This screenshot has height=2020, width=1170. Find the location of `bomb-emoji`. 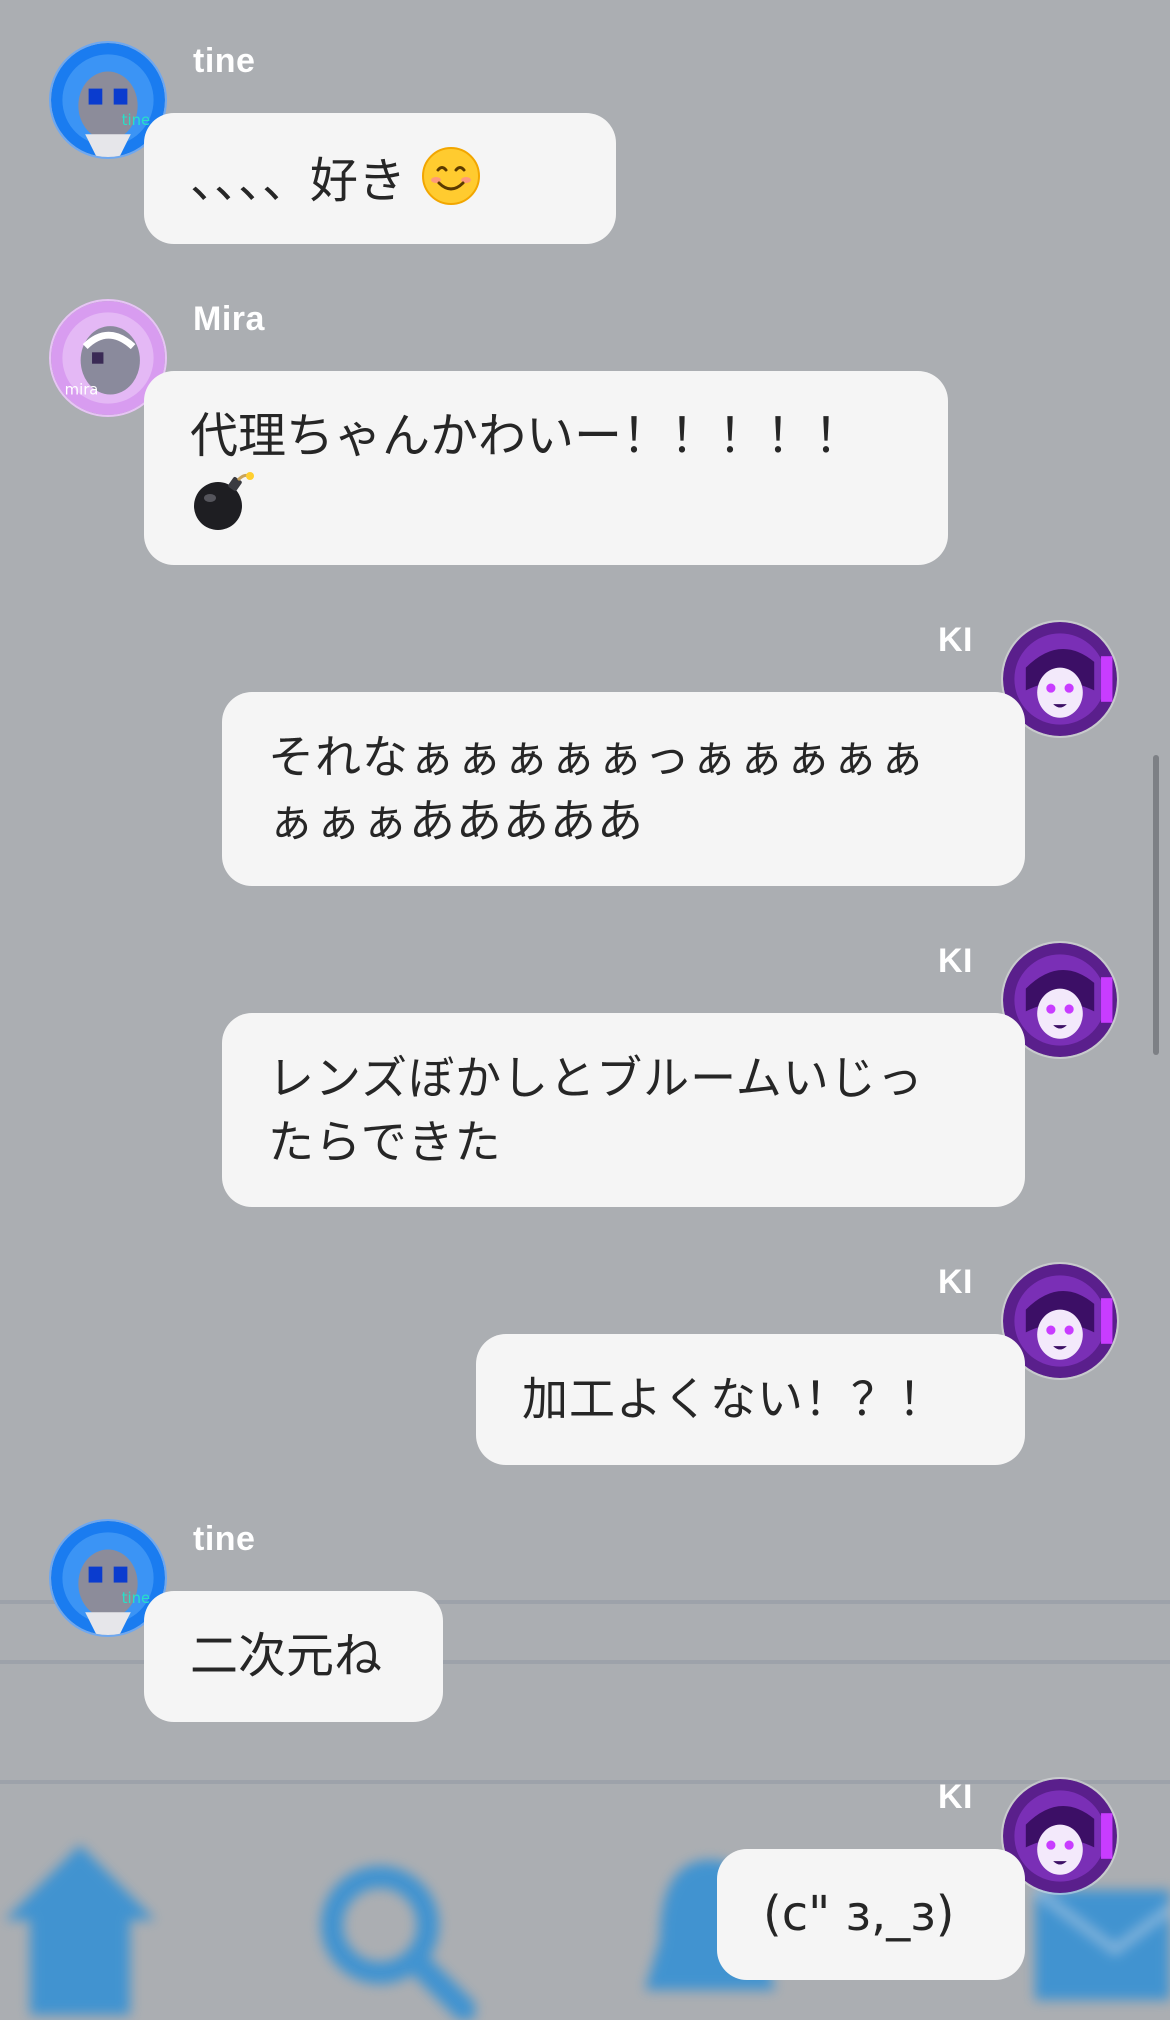

bomb-emoji is located at coordinates (223, 508).